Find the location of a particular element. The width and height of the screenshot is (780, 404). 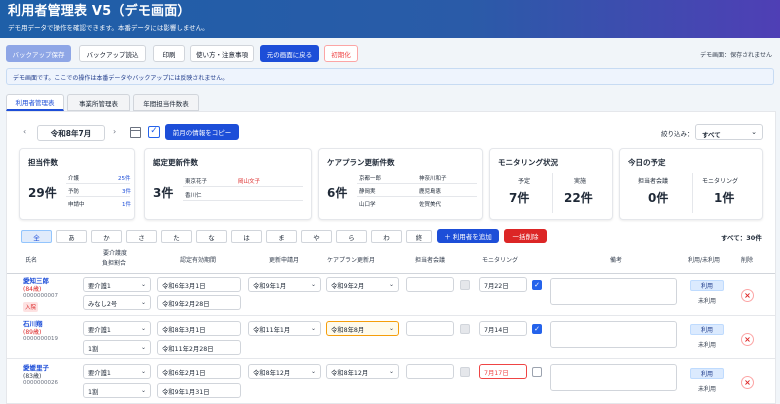

bulk-delete-button: 一括削除 is located at coordinates (525, 236).